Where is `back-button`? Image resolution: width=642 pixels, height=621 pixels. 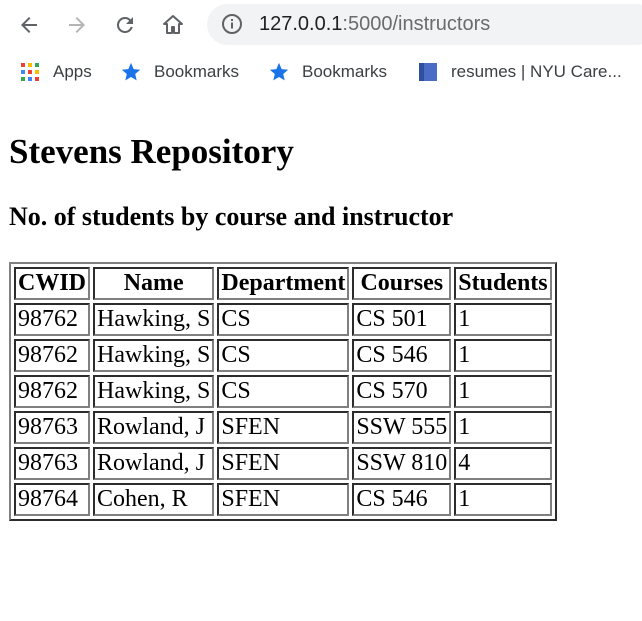
back-button is located at coordinates (29, 25).